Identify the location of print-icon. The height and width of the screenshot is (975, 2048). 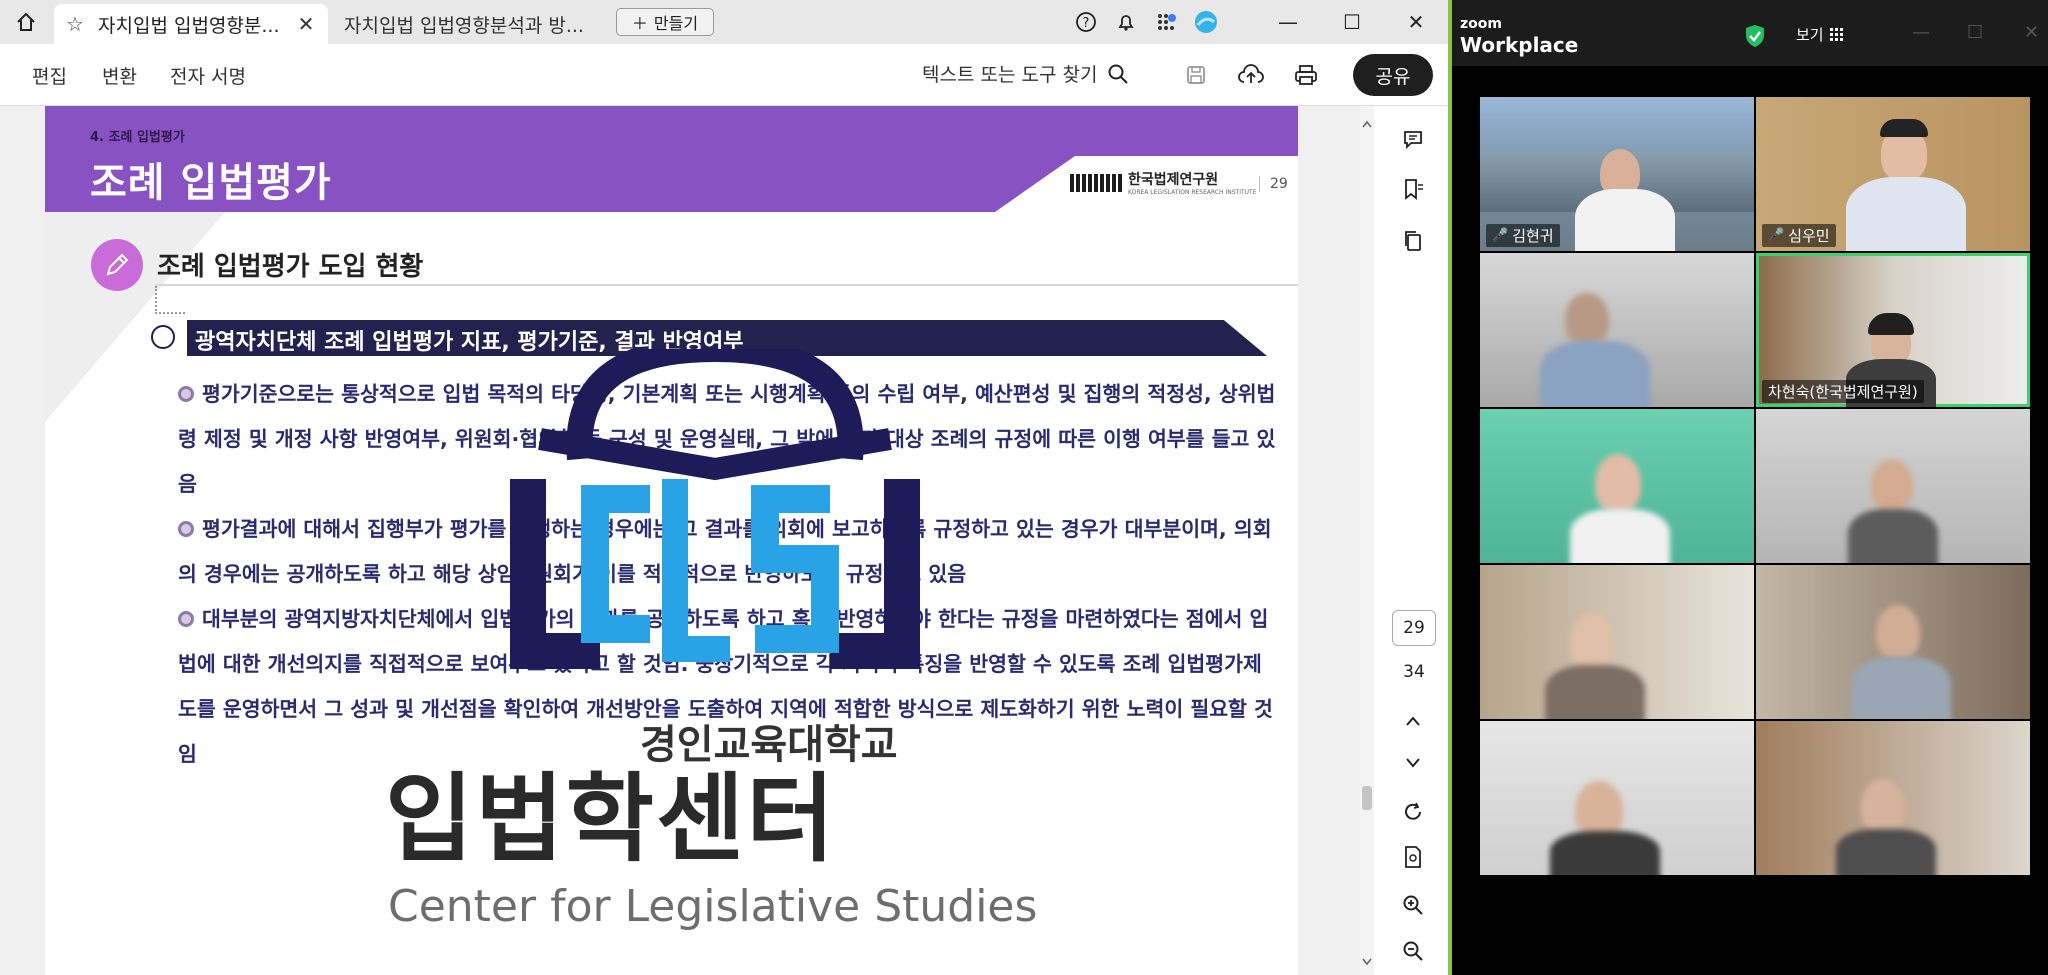
(1306, 75).